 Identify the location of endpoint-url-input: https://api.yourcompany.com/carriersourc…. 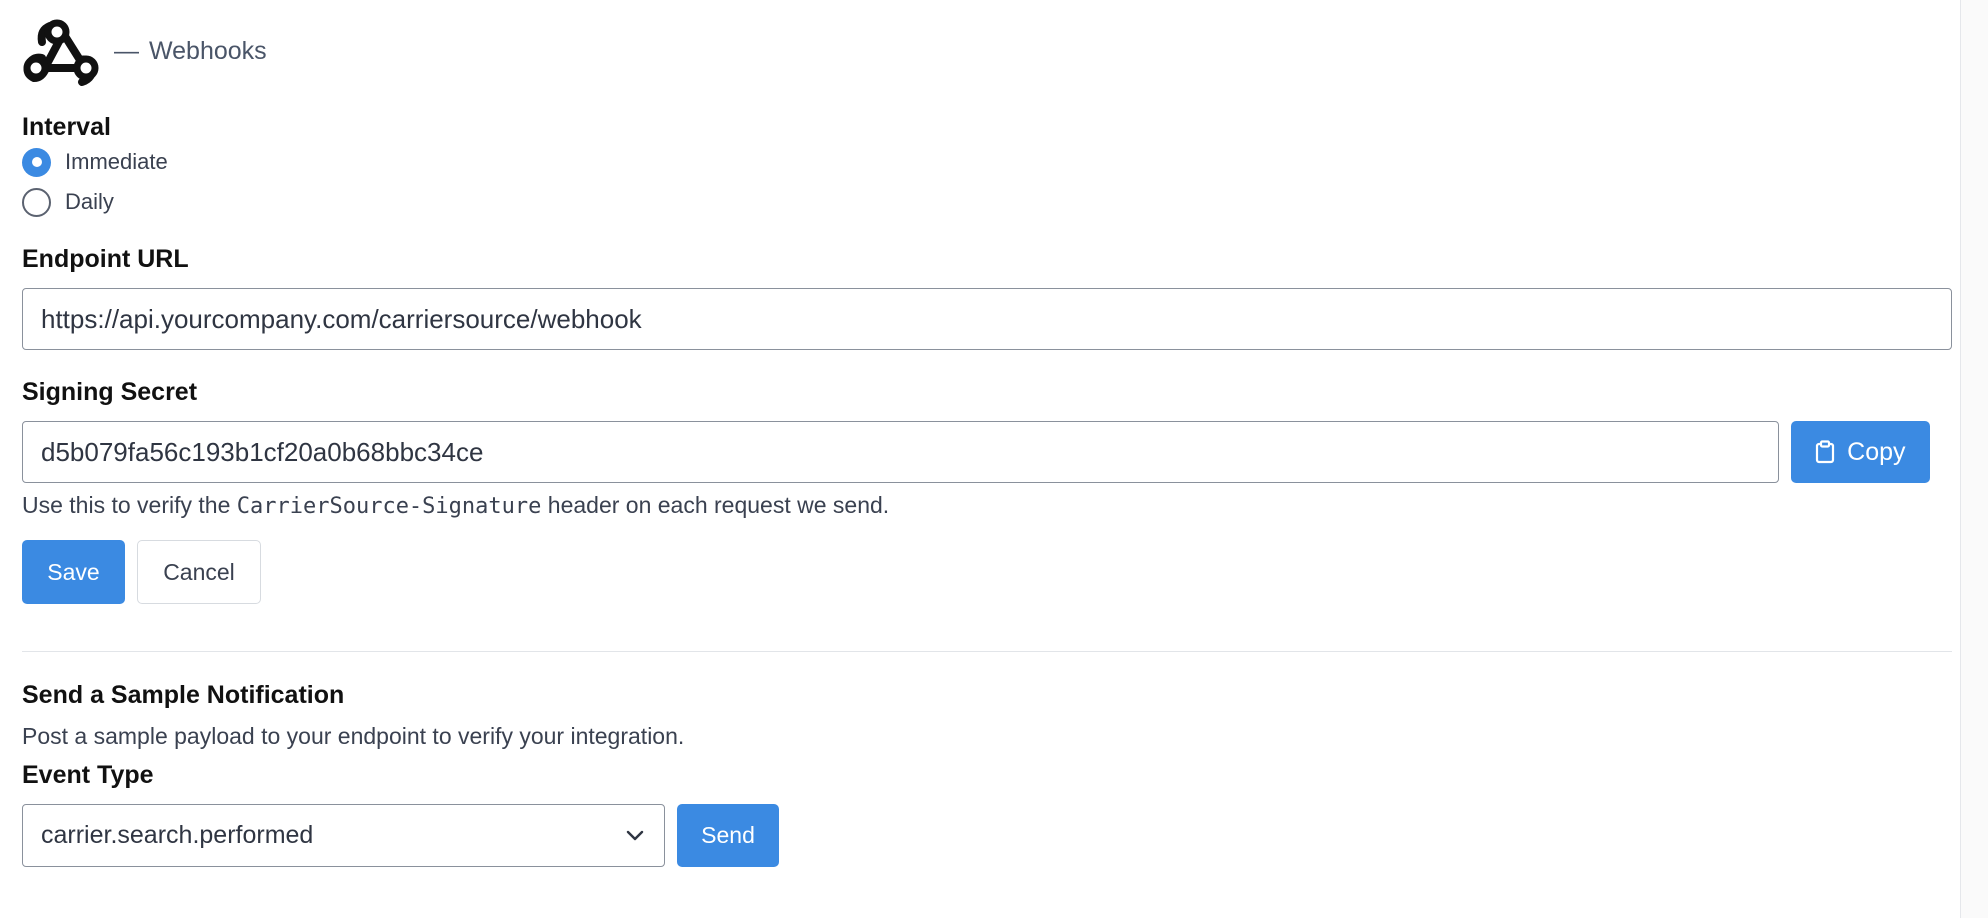
(987, 319).